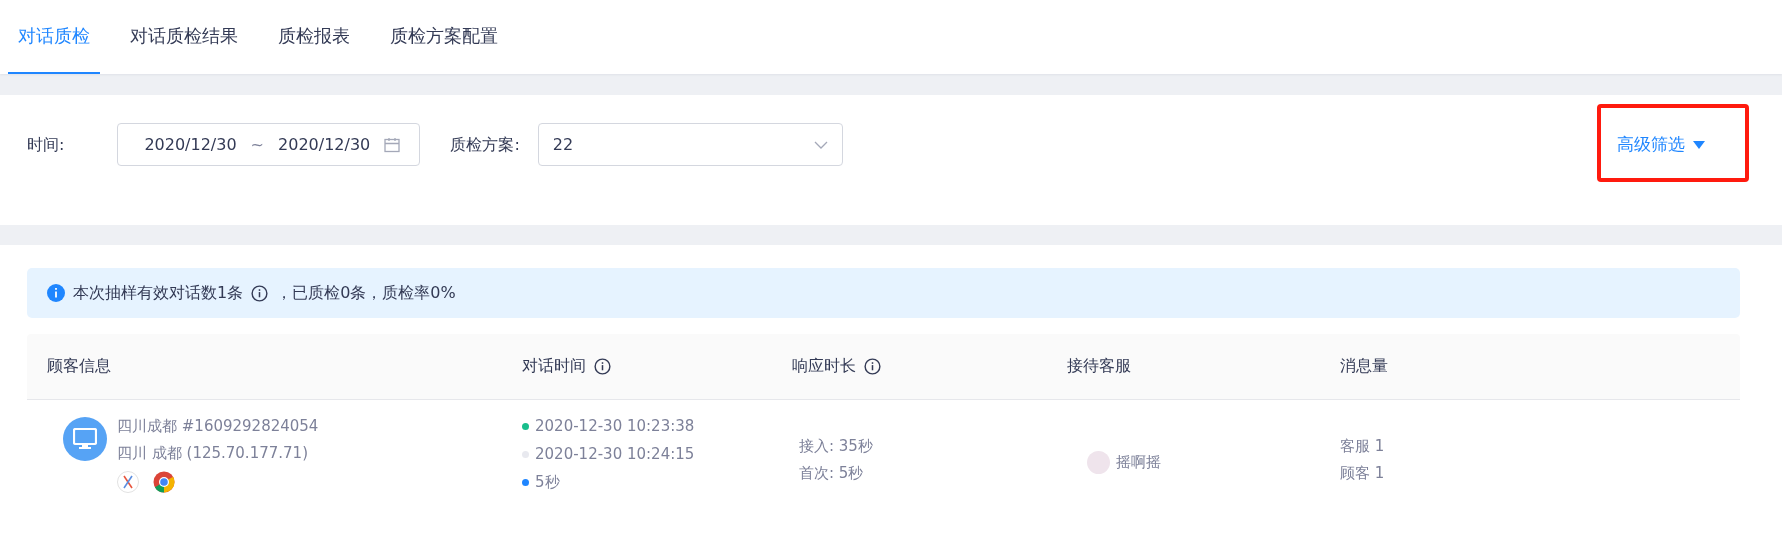 This screenshot has height=539, width=1782. I want to click on message-count: 客服 1, so click(1363, 446).